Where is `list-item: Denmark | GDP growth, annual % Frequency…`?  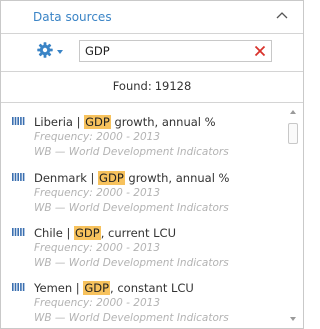
list-item: Denmark | GDP growth, annual % Frequency… is located at coordinates (143, 192).